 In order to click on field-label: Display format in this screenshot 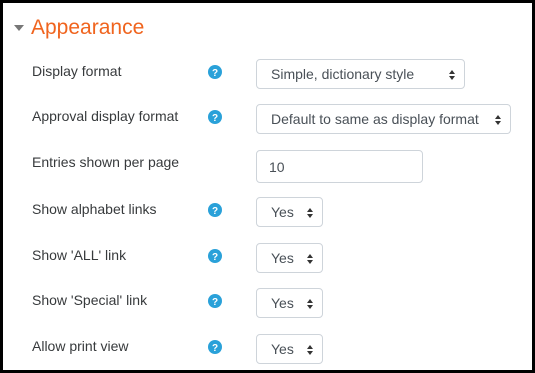, I will do `click(77, 71)`.